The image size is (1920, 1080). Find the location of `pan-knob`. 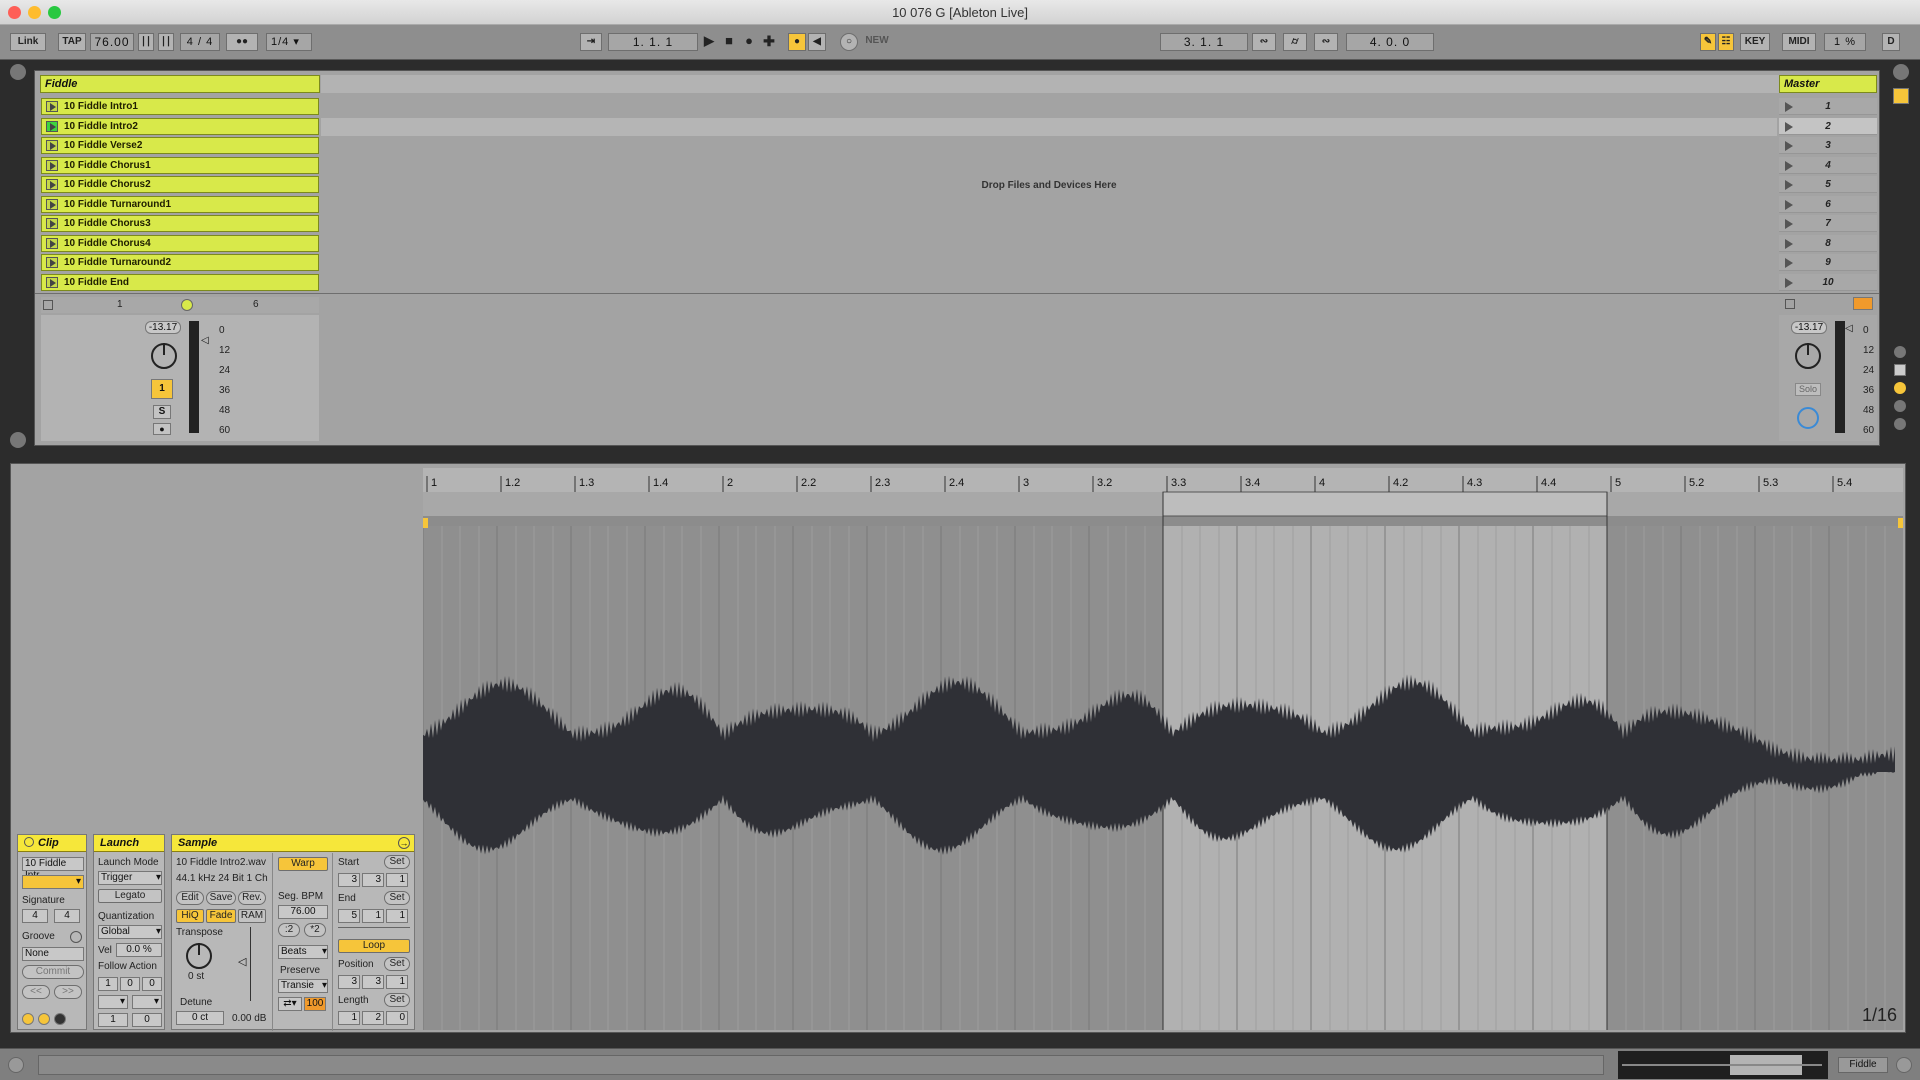

pan-knob is located at coordinates (164, 356).